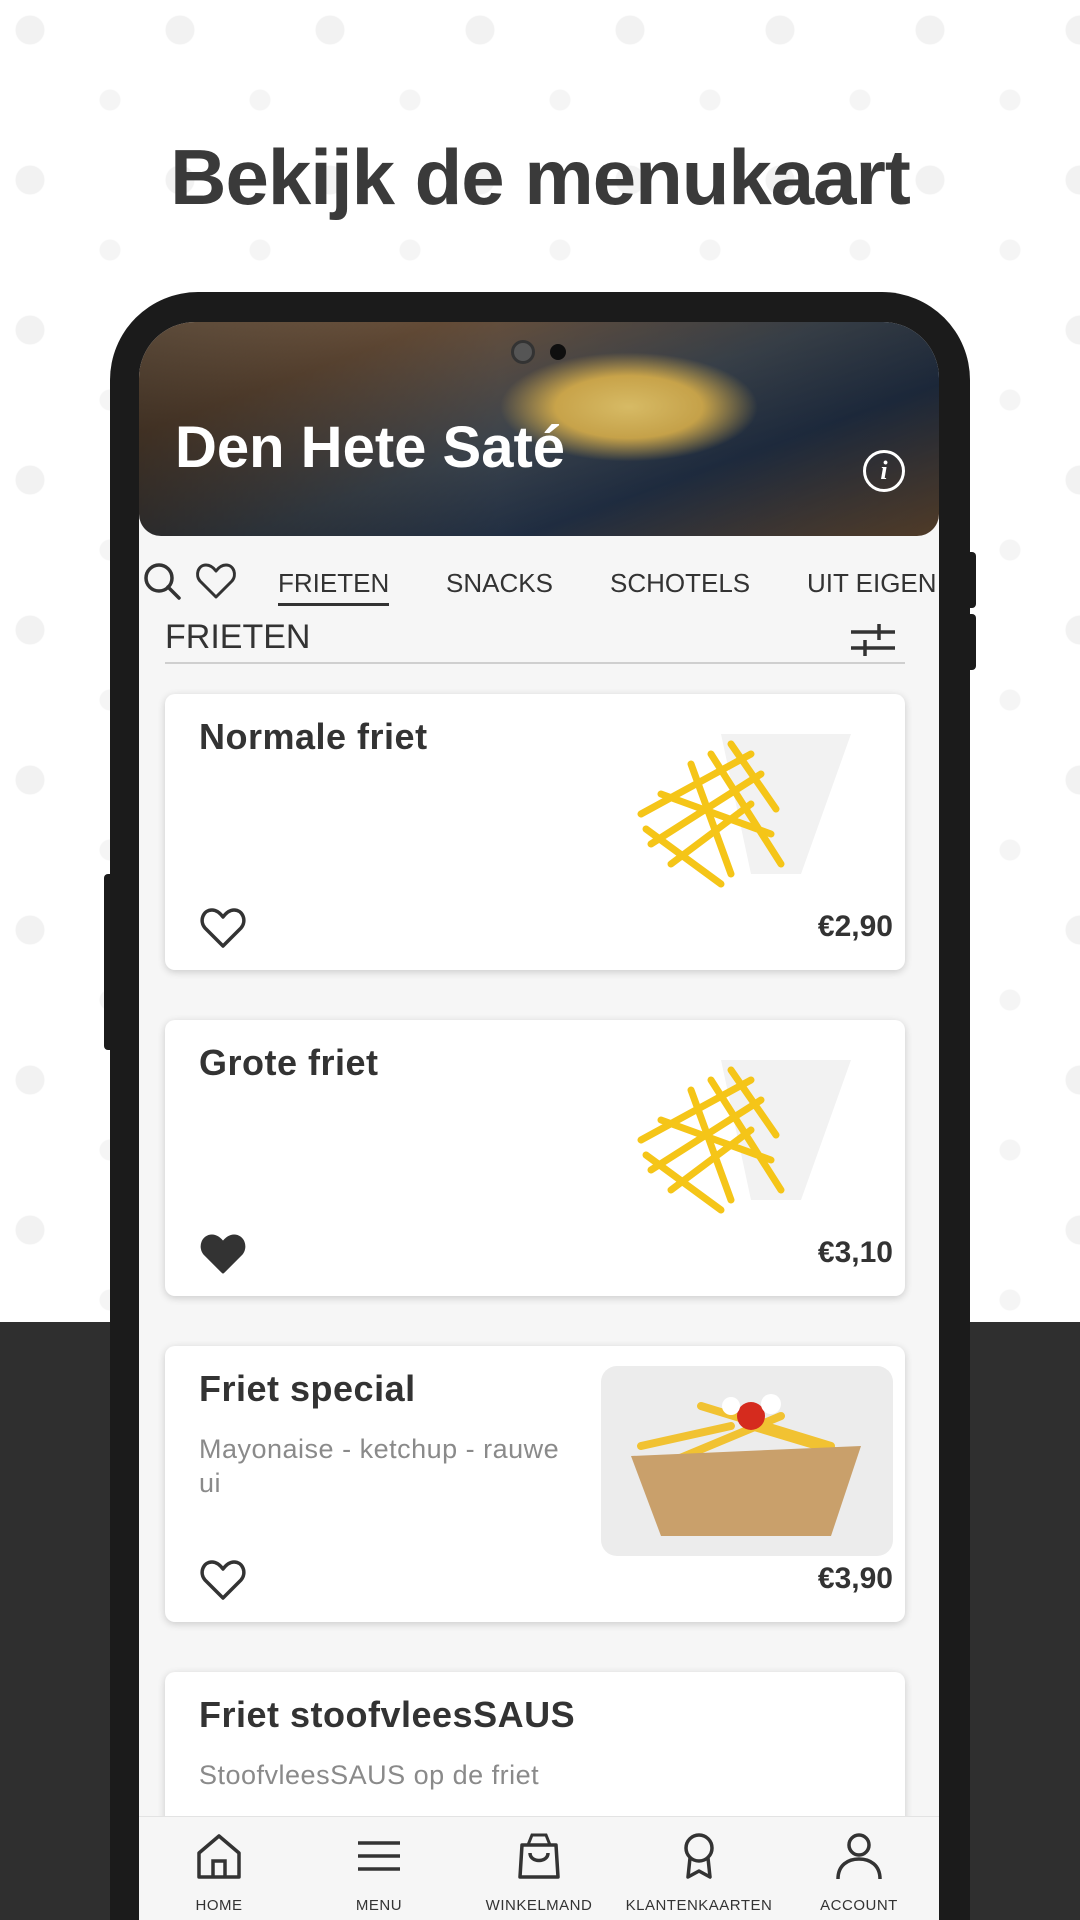 The image size is (1080, 1920). Describe the element at coordinates (699, 1905) in the screenshot. I see `nav-label: KLANTENKAARTEN` at that location.